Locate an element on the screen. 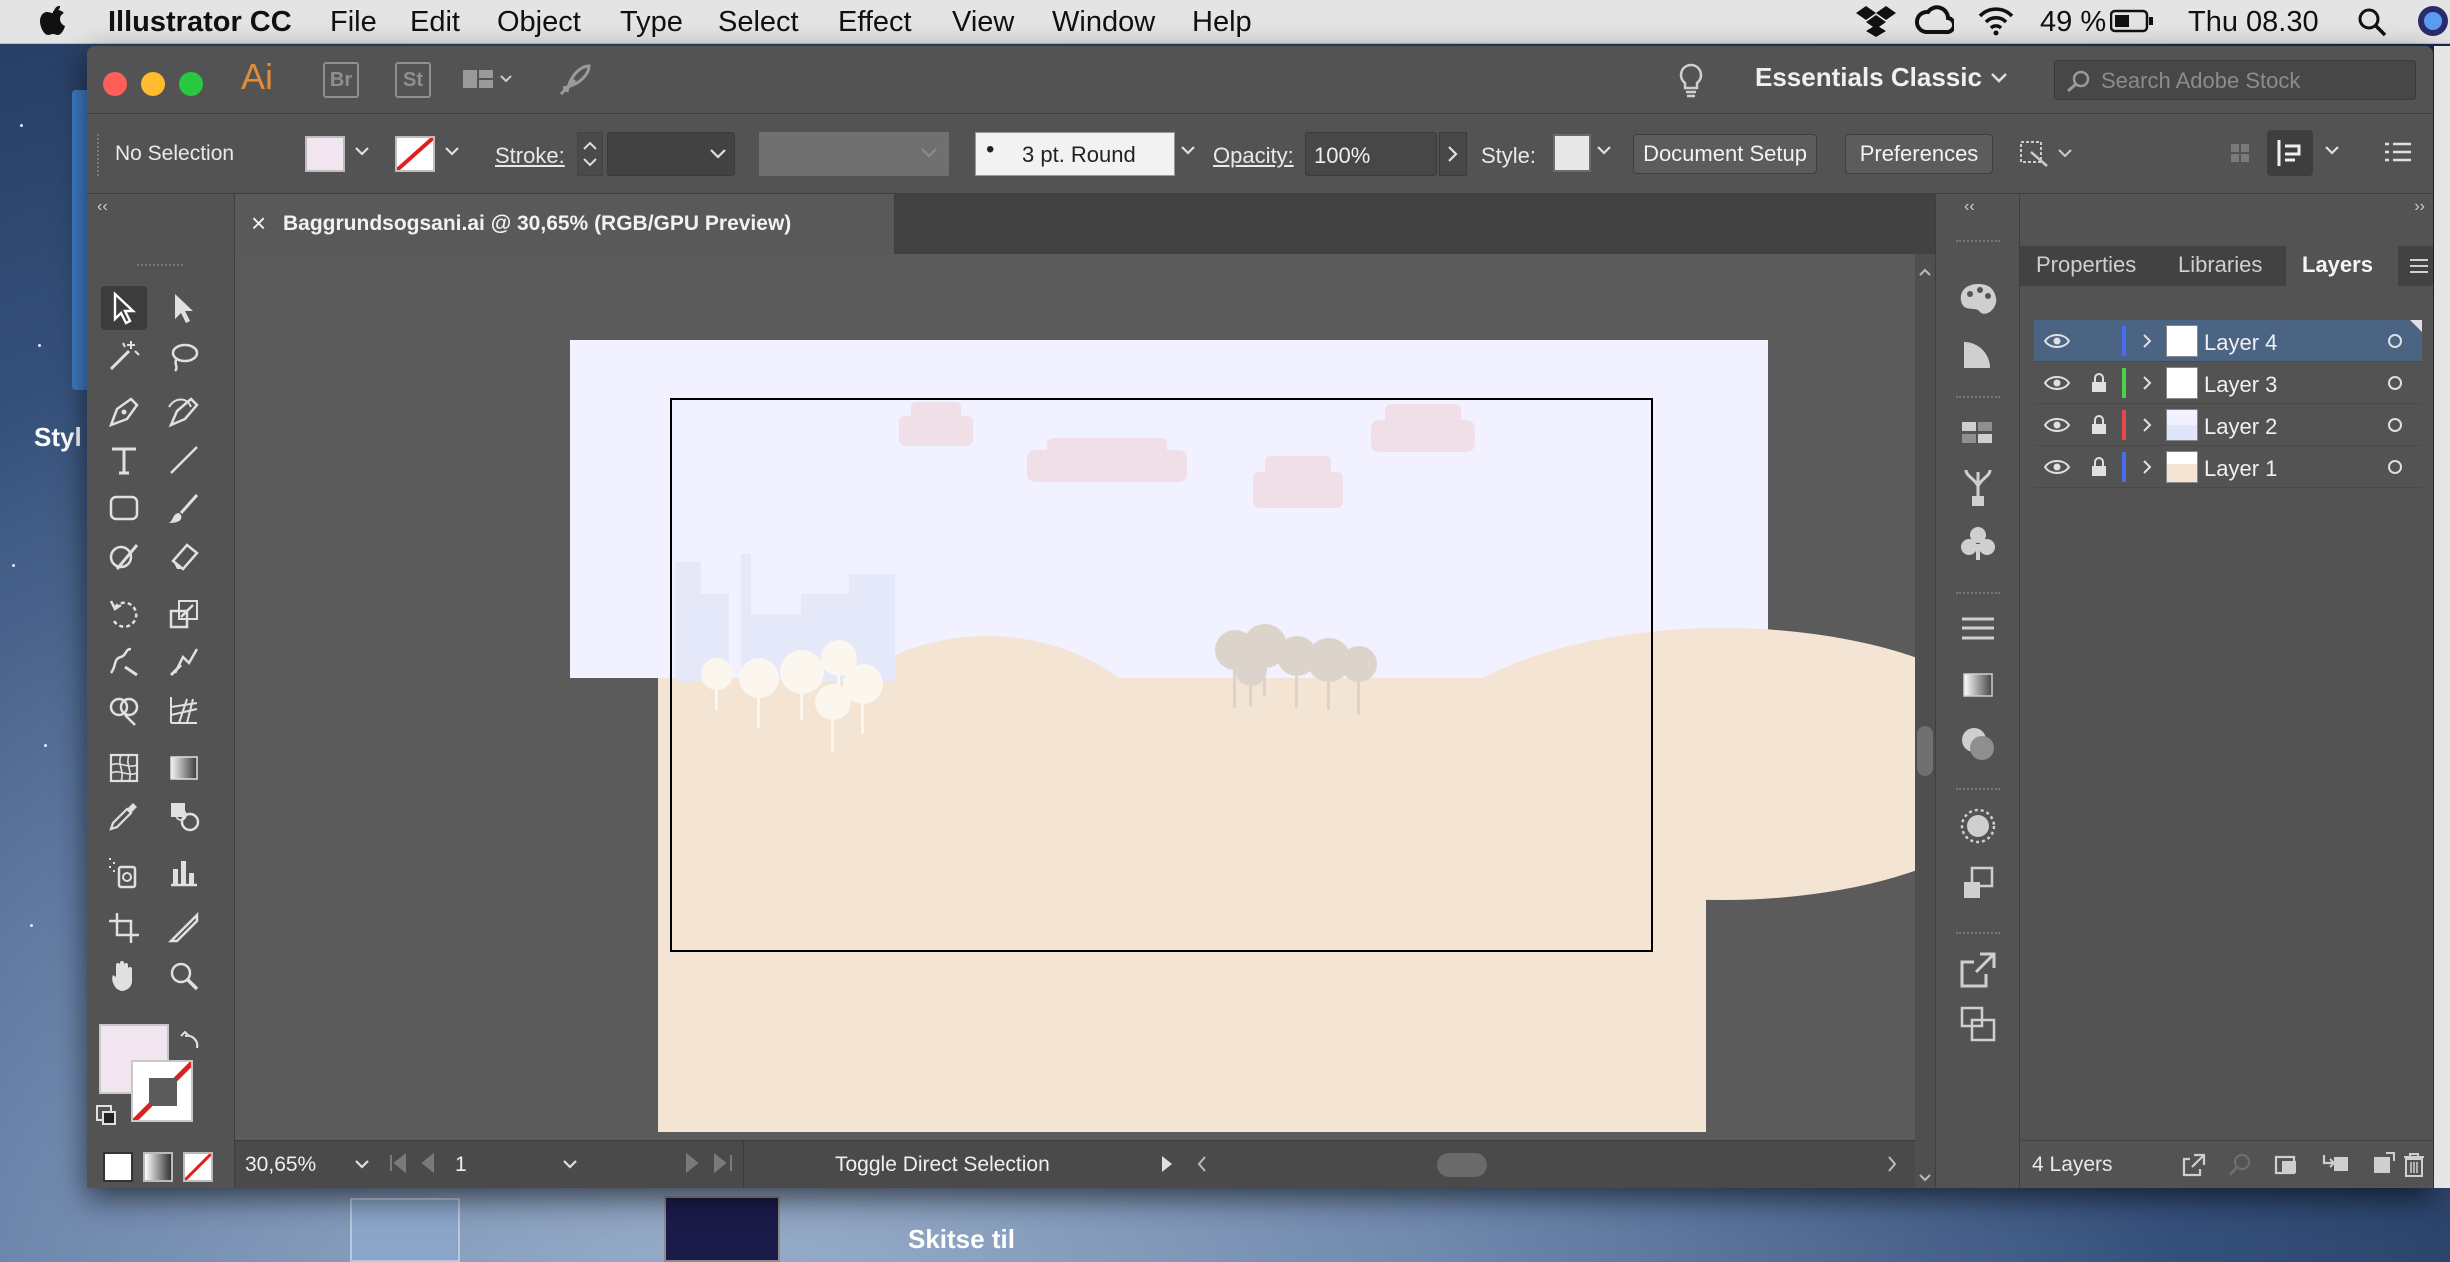 The width and height of the screenshot is (2450, 1262). siri-icon is located at coordinates (2433, 21).